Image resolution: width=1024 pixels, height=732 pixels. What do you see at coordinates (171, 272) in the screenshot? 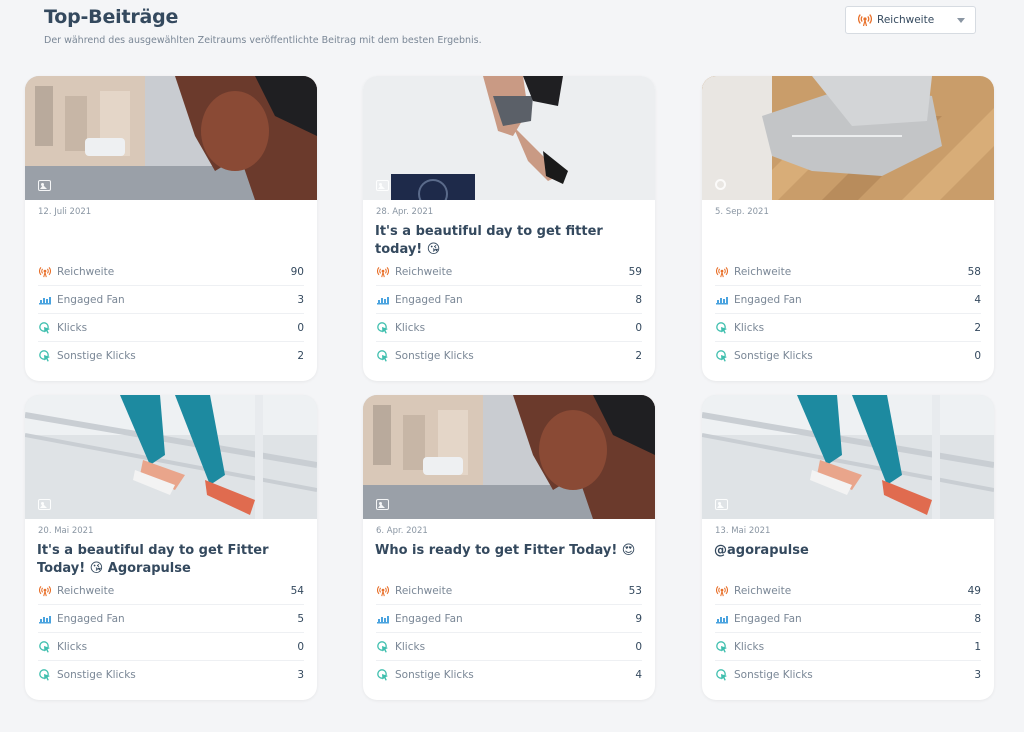
I see `metric-row-reach: Reichweite 90` at bounding box center [171, 272].